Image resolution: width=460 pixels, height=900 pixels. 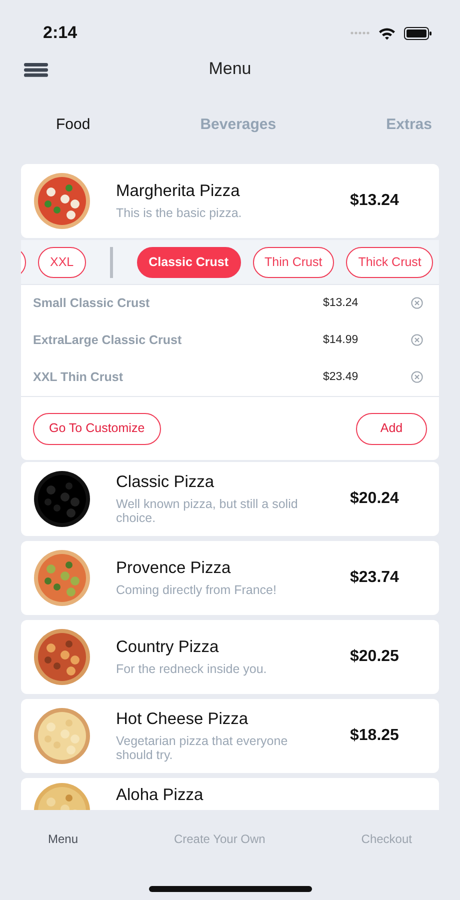 What do you see at coordinates (375, 201) in the screenshot?
I see `item-price: $13.24` at bounding box center [375, 201].